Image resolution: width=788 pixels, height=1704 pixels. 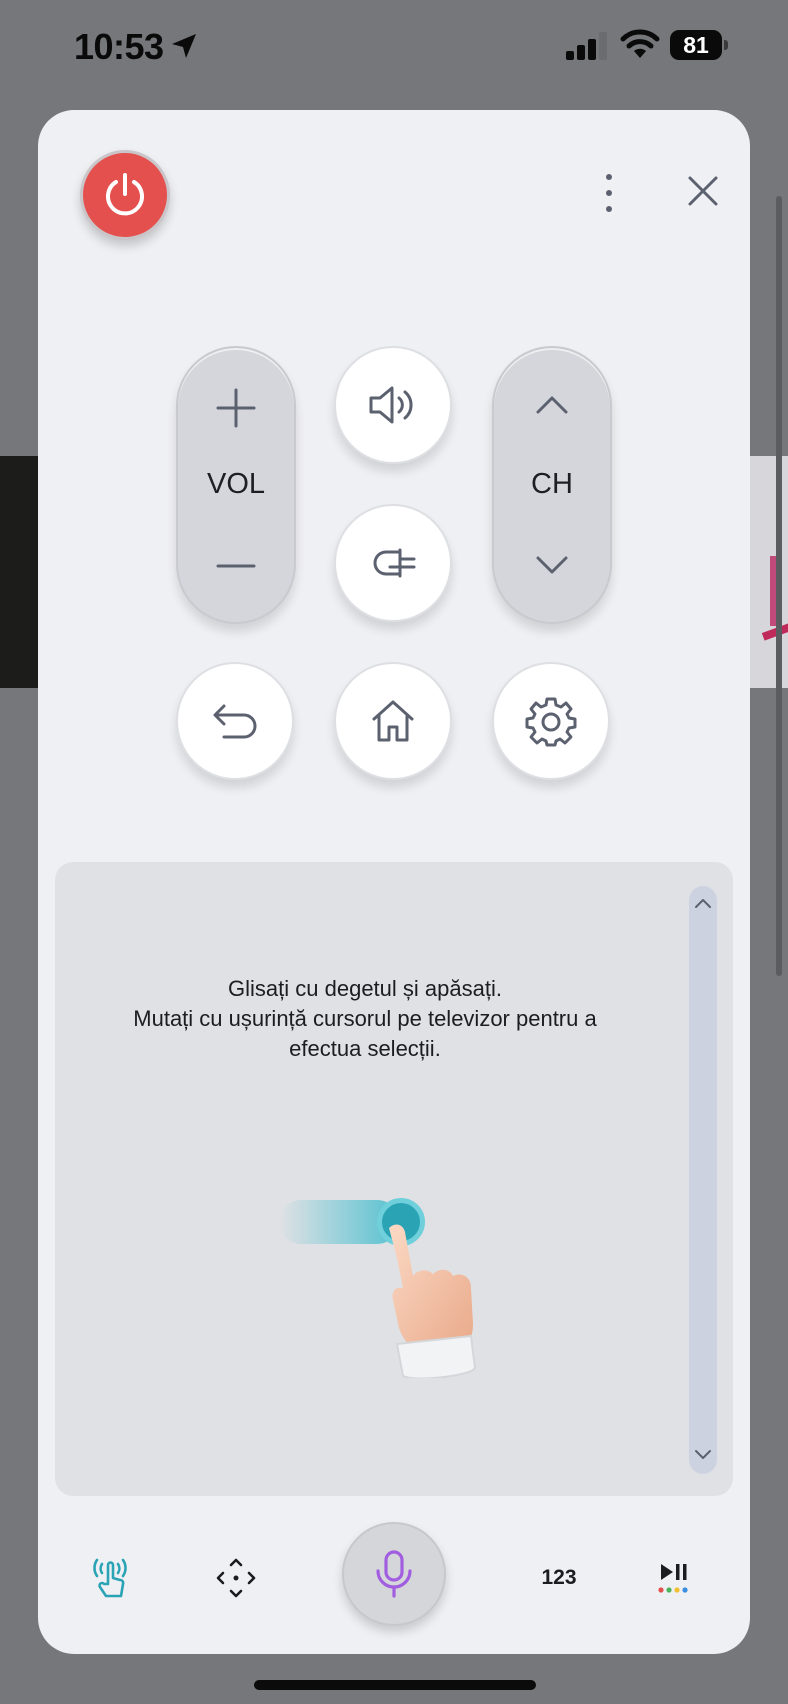 I want to click on input-plug-icon, so click(x=394, y=563).